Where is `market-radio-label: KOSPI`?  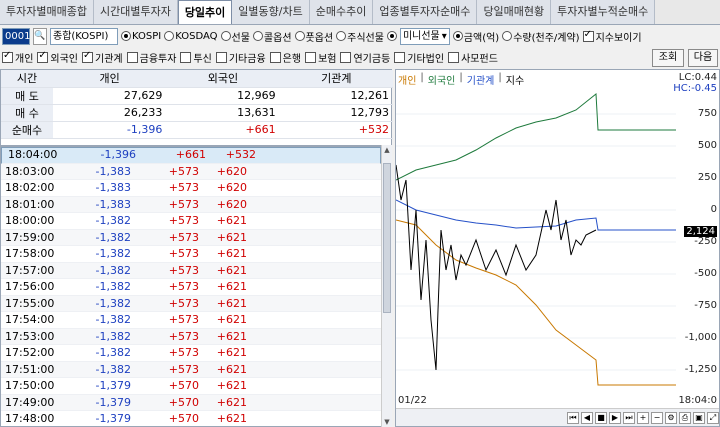
market-radio-label: KOSPI is located at coordinates (147, 36).